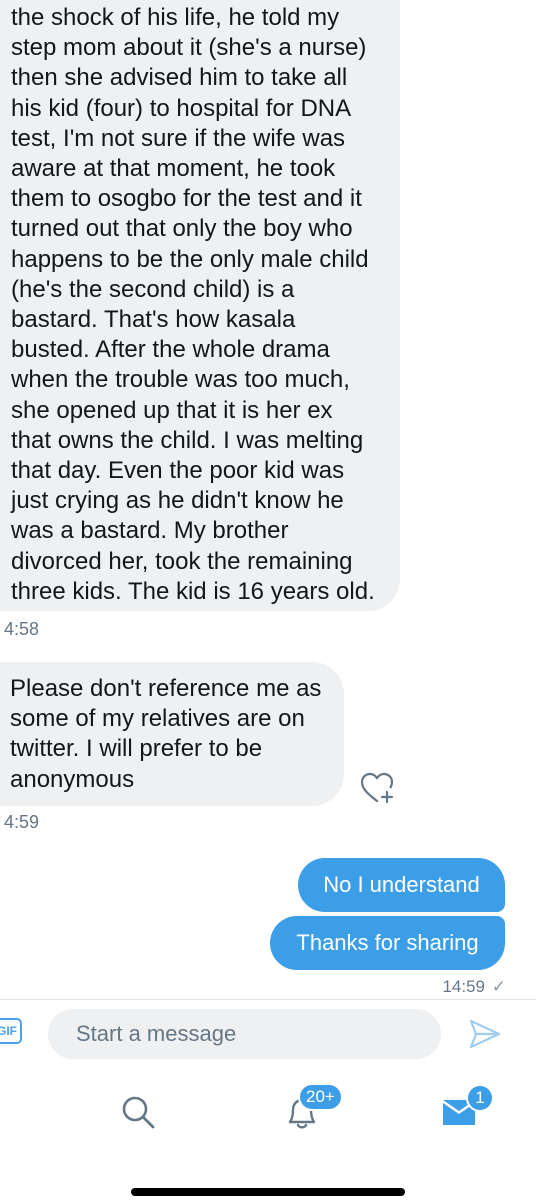  What do you see at coordinates (175, 17) in the screenshot?
I see `message-line: the shock of his life, he told my` at bounding box center [175, 17].